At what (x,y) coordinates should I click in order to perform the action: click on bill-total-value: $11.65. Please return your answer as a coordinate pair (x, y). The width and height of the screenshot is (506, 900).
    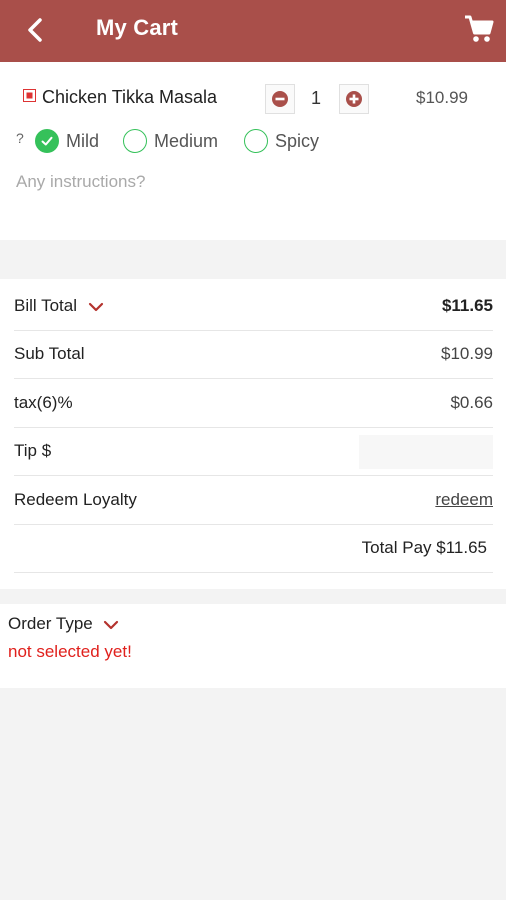
    Looking at the image, I should click on (467, 305).